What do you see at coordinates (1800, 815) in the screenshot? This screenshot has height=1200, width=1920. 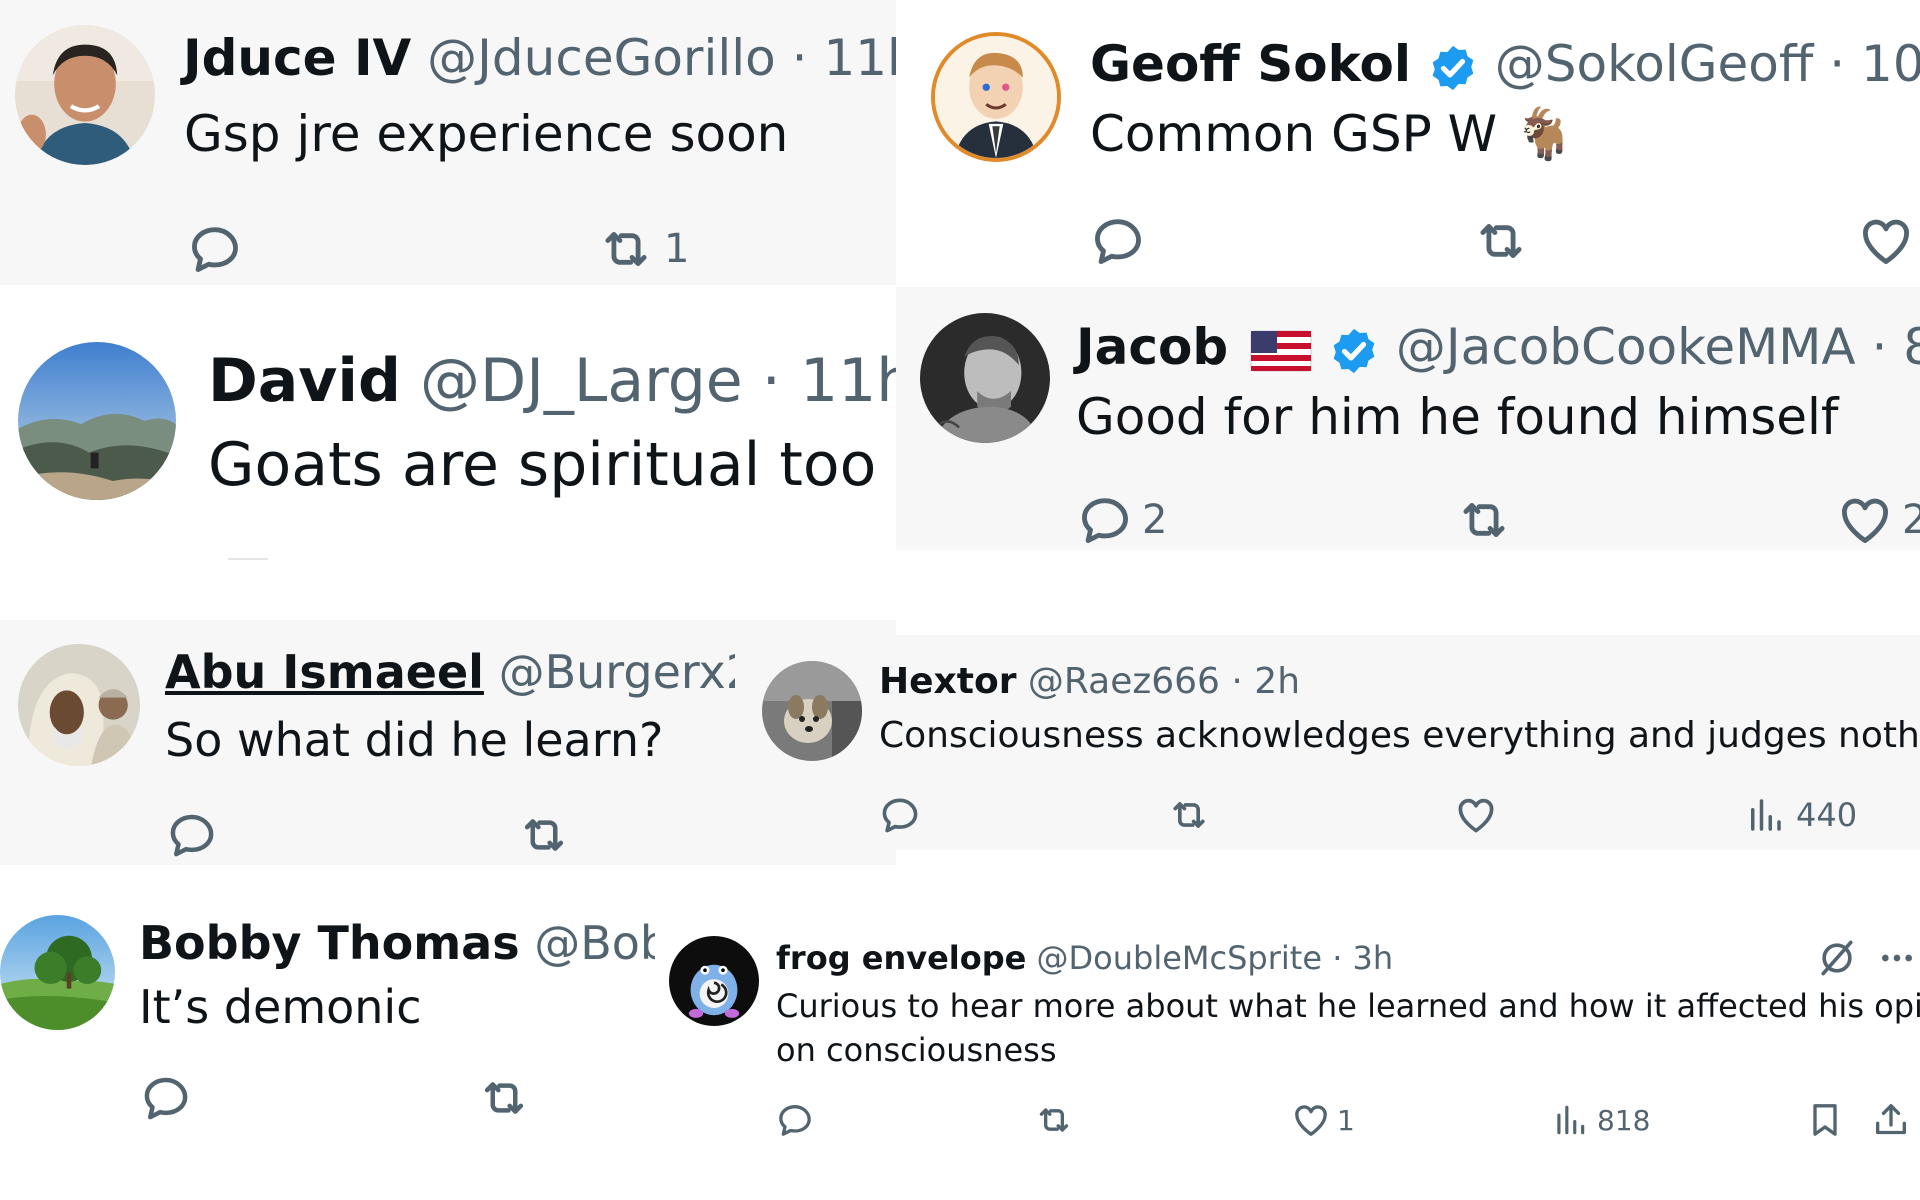 I see `views-button: 440` at bounding box center [1800, 815].